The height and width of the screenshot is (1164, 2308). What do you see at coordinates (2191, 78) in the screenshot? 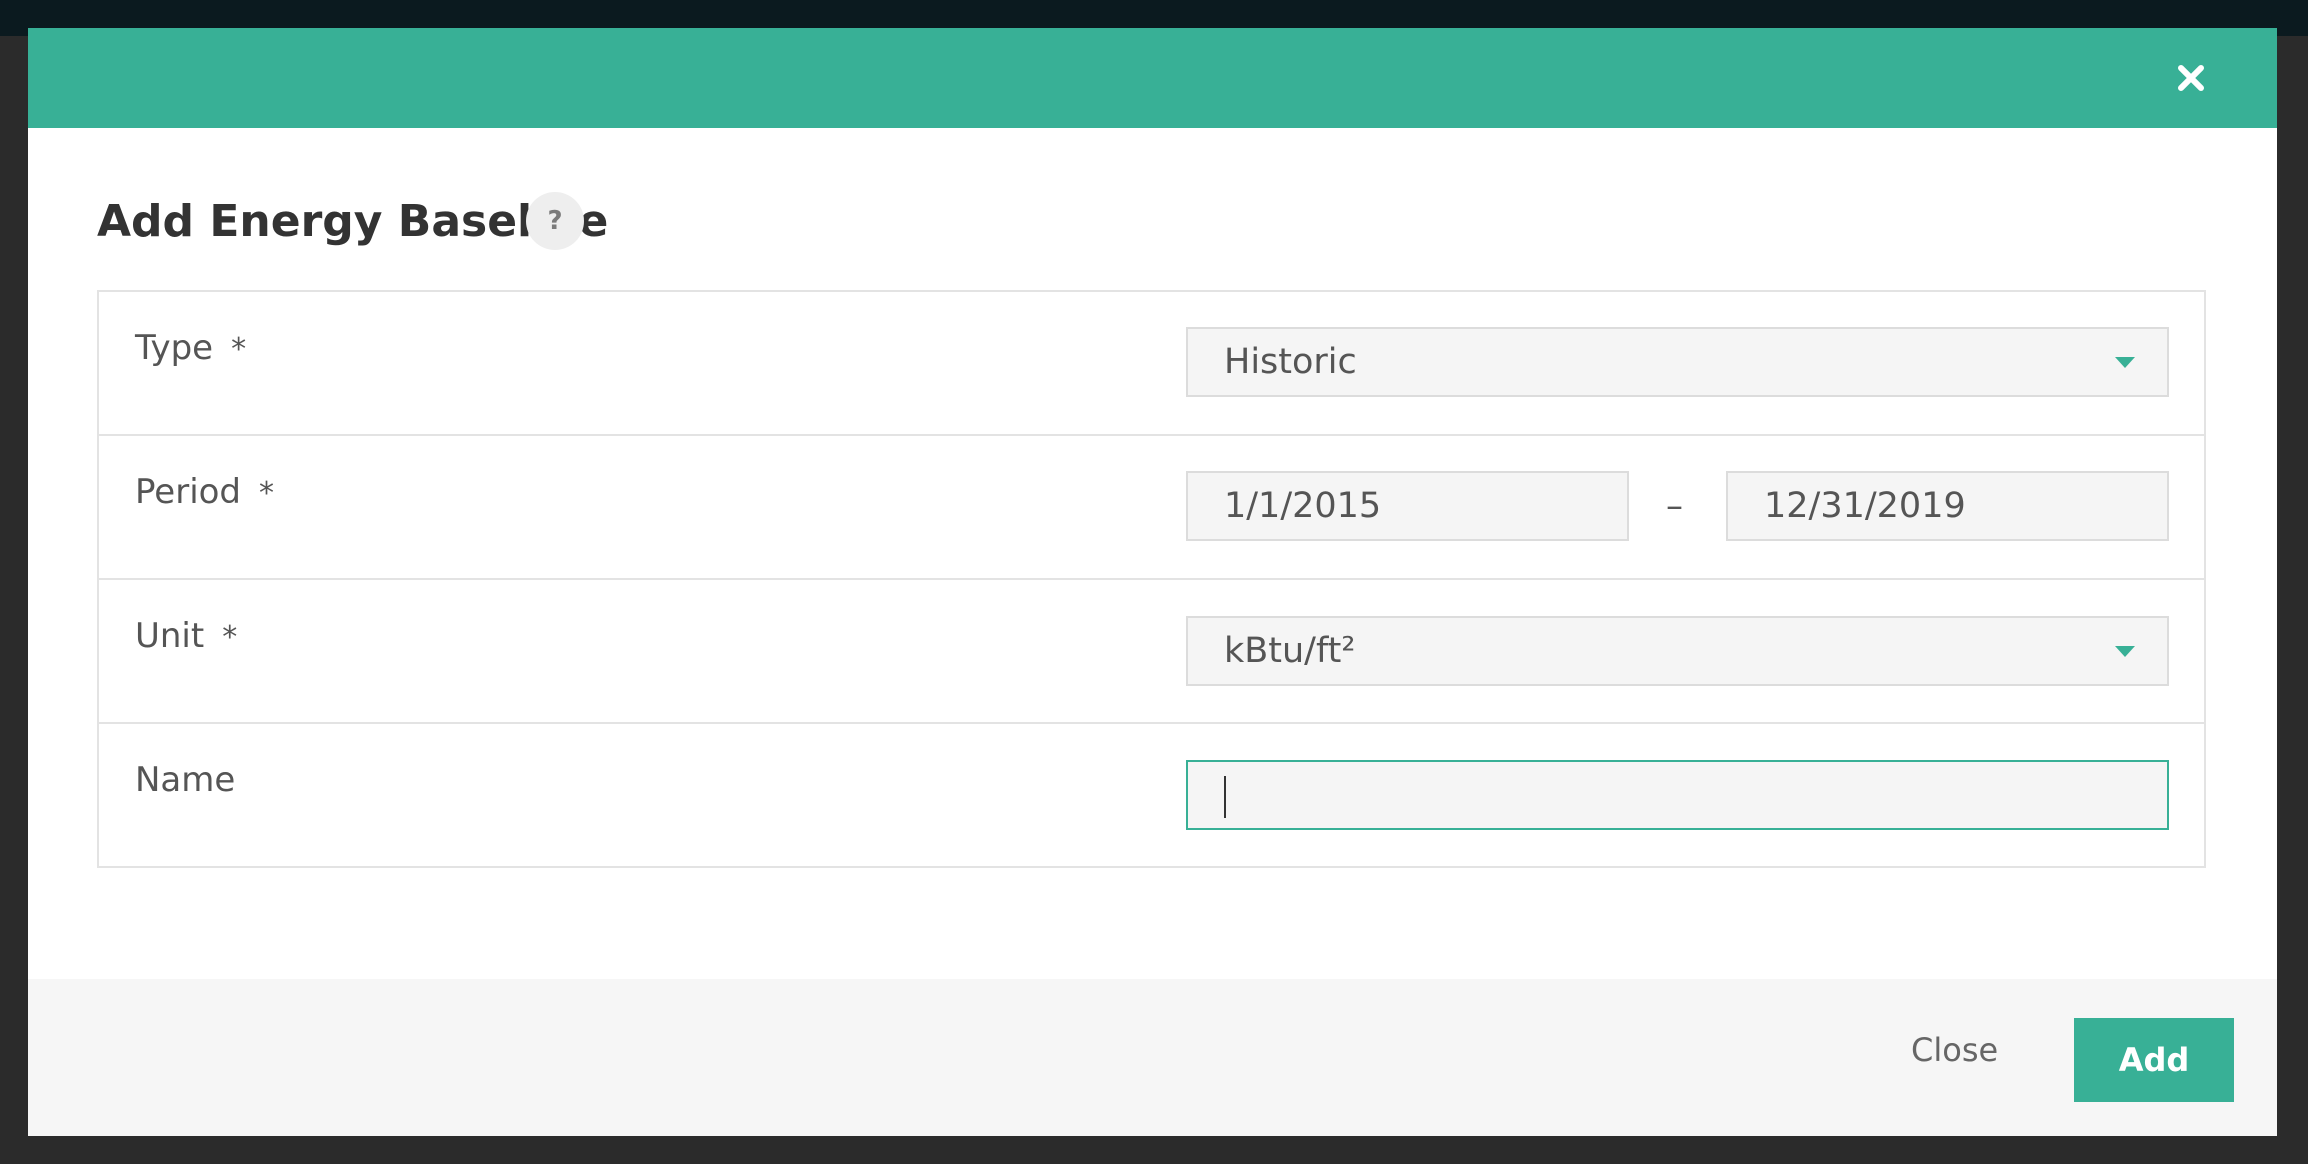
I see `close-icon` at bounding box center [2191, 78].